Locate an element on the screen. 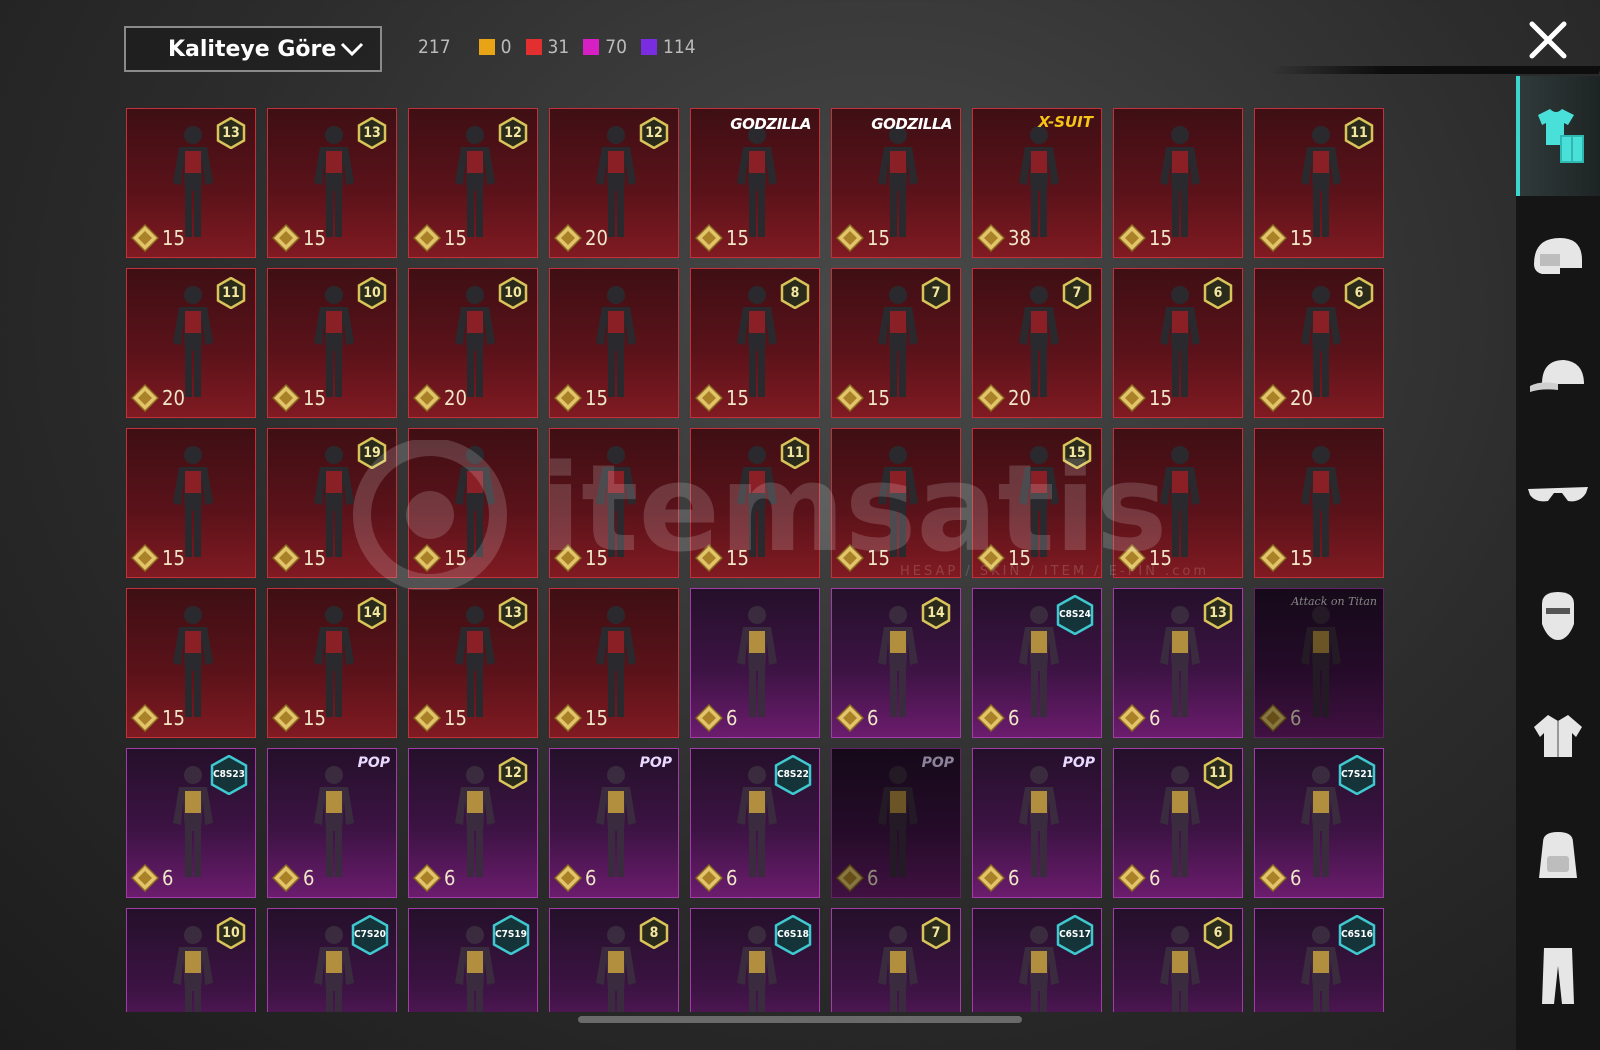 The width and height of the screenshot is (1600, 1050). inventory-item: 6 C7S20 is located at coordinates (332, 960).